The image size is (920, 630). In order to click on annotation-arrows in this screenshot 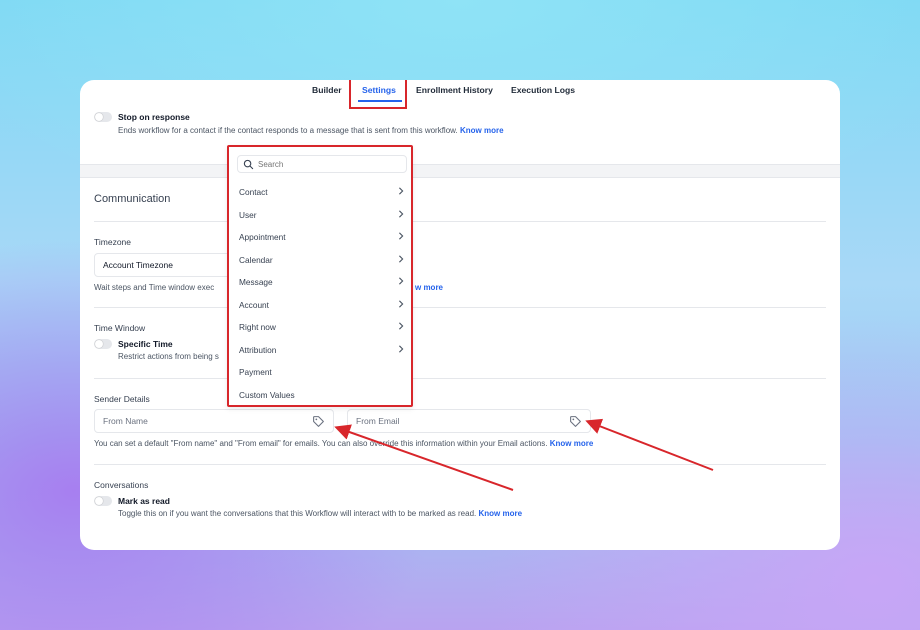, I will do `click(524, 454)`.